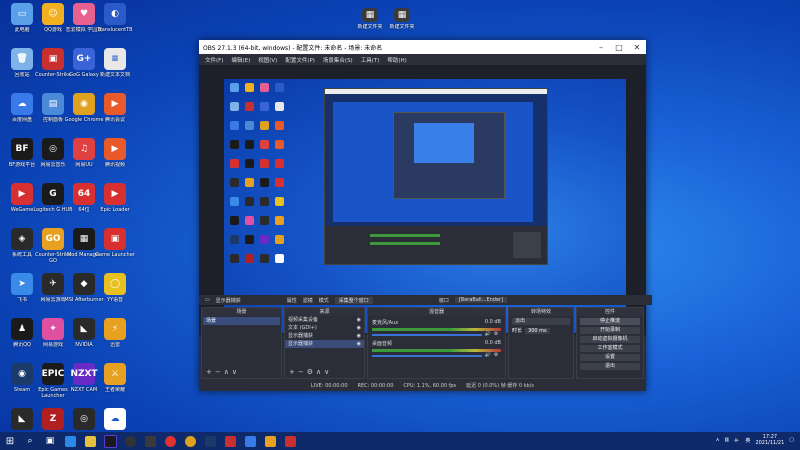  Describe the element at coordinates (338, 60) in the screenshot. I see `menu-scene-collection: 场景集合(S)` at that location.